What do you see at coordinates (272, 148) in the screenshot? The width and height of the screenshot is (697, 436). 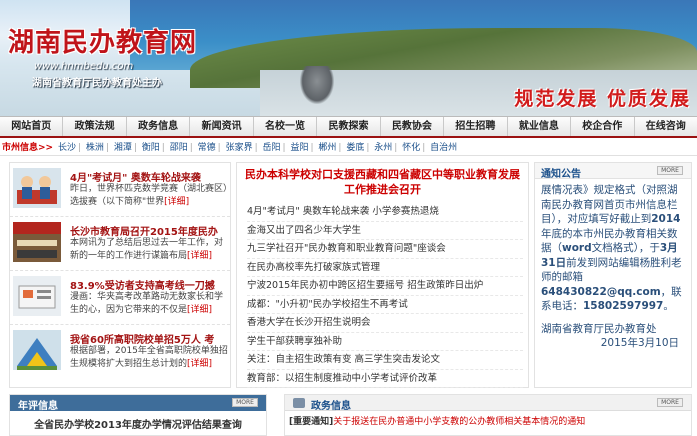 I see `city-link: 岳阳` at bounding box center [272, 148].